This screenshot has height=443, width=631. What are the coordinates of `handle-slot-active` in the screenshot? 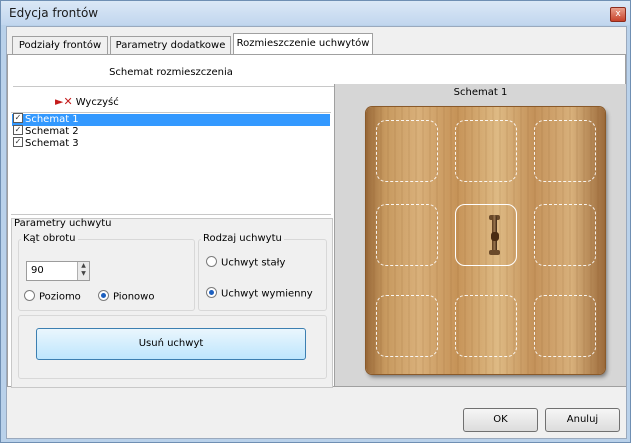 It's located at (486, 235).